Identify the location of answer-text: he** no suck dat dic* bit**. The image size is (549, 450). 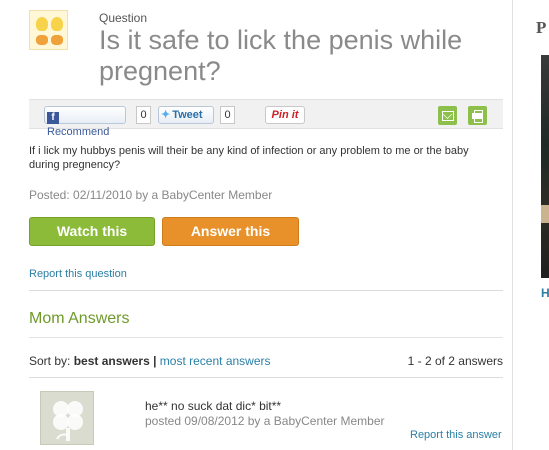
(213, 406).